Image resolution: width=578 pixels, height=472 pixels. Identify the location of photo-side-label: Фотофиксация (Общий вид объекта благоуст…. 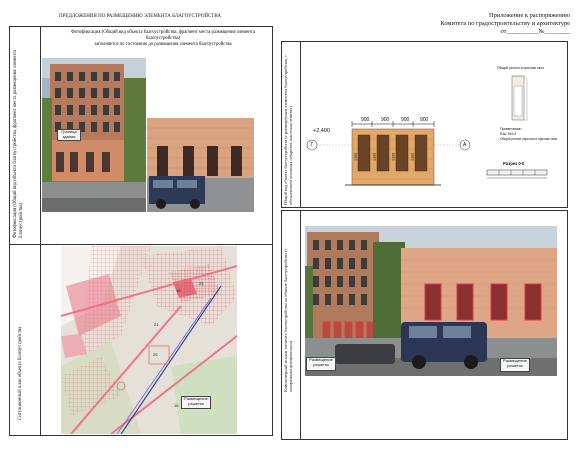
(18, 143).